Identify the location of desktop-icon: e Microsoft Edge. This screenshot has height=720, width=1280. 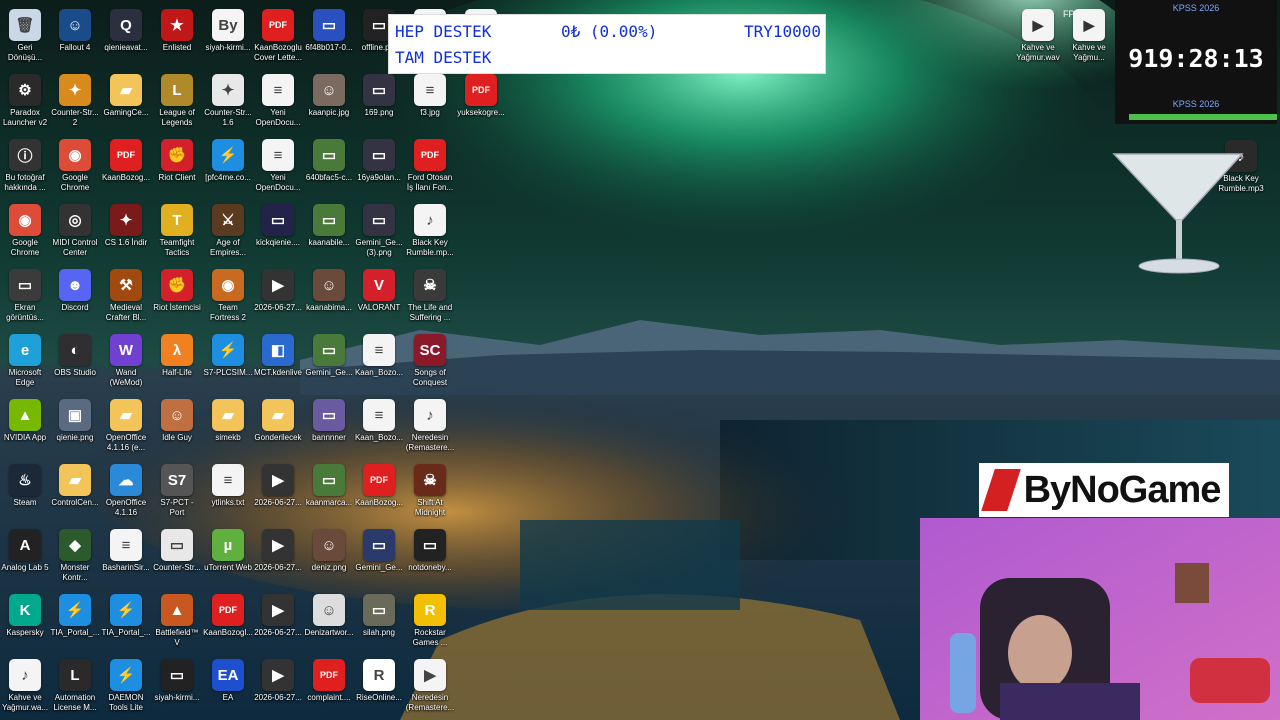
(25, 359).